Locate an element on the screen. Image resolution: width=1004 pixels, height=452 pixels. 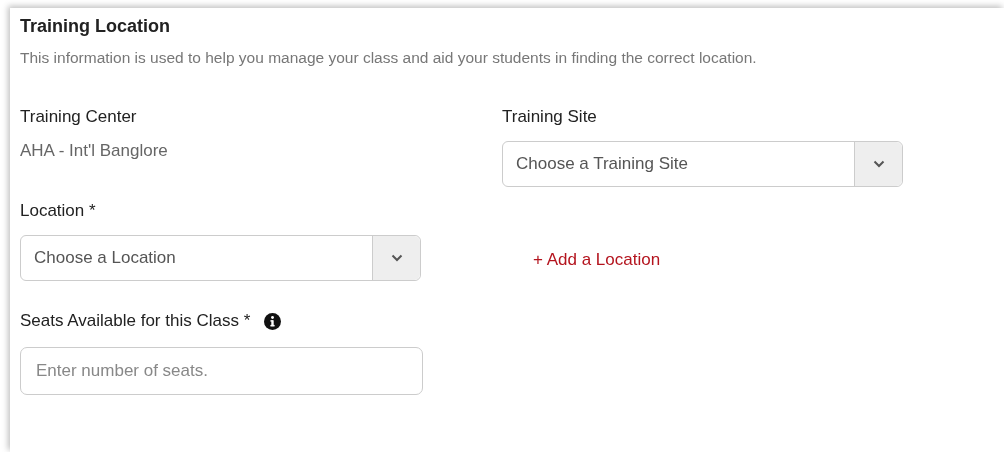
info-icon is located at coordinates (273, 321).